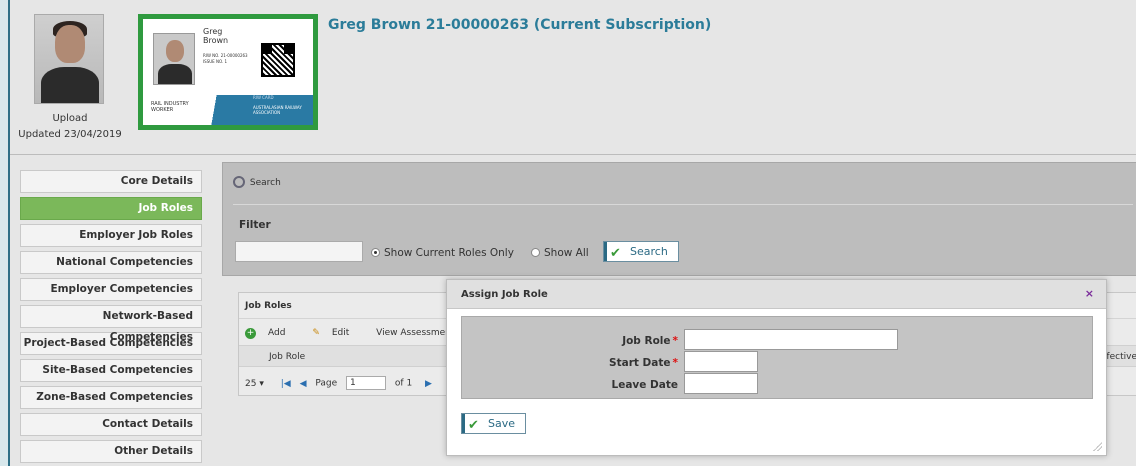  What do you see at coordinates (316, 333) in the screenshot?
I see `pencil-icon: ✎` at bounding box center [316, 333].